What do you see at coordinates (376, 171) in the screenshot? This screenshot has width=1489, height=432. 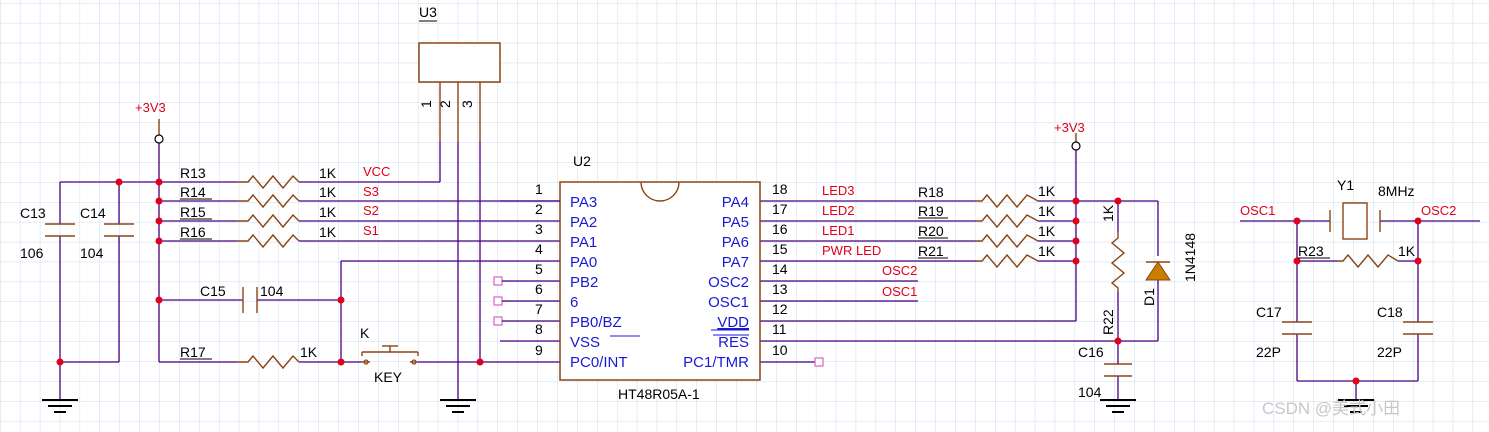 I see `net-label-vcc: VCC` at bounding box center [376, 171].